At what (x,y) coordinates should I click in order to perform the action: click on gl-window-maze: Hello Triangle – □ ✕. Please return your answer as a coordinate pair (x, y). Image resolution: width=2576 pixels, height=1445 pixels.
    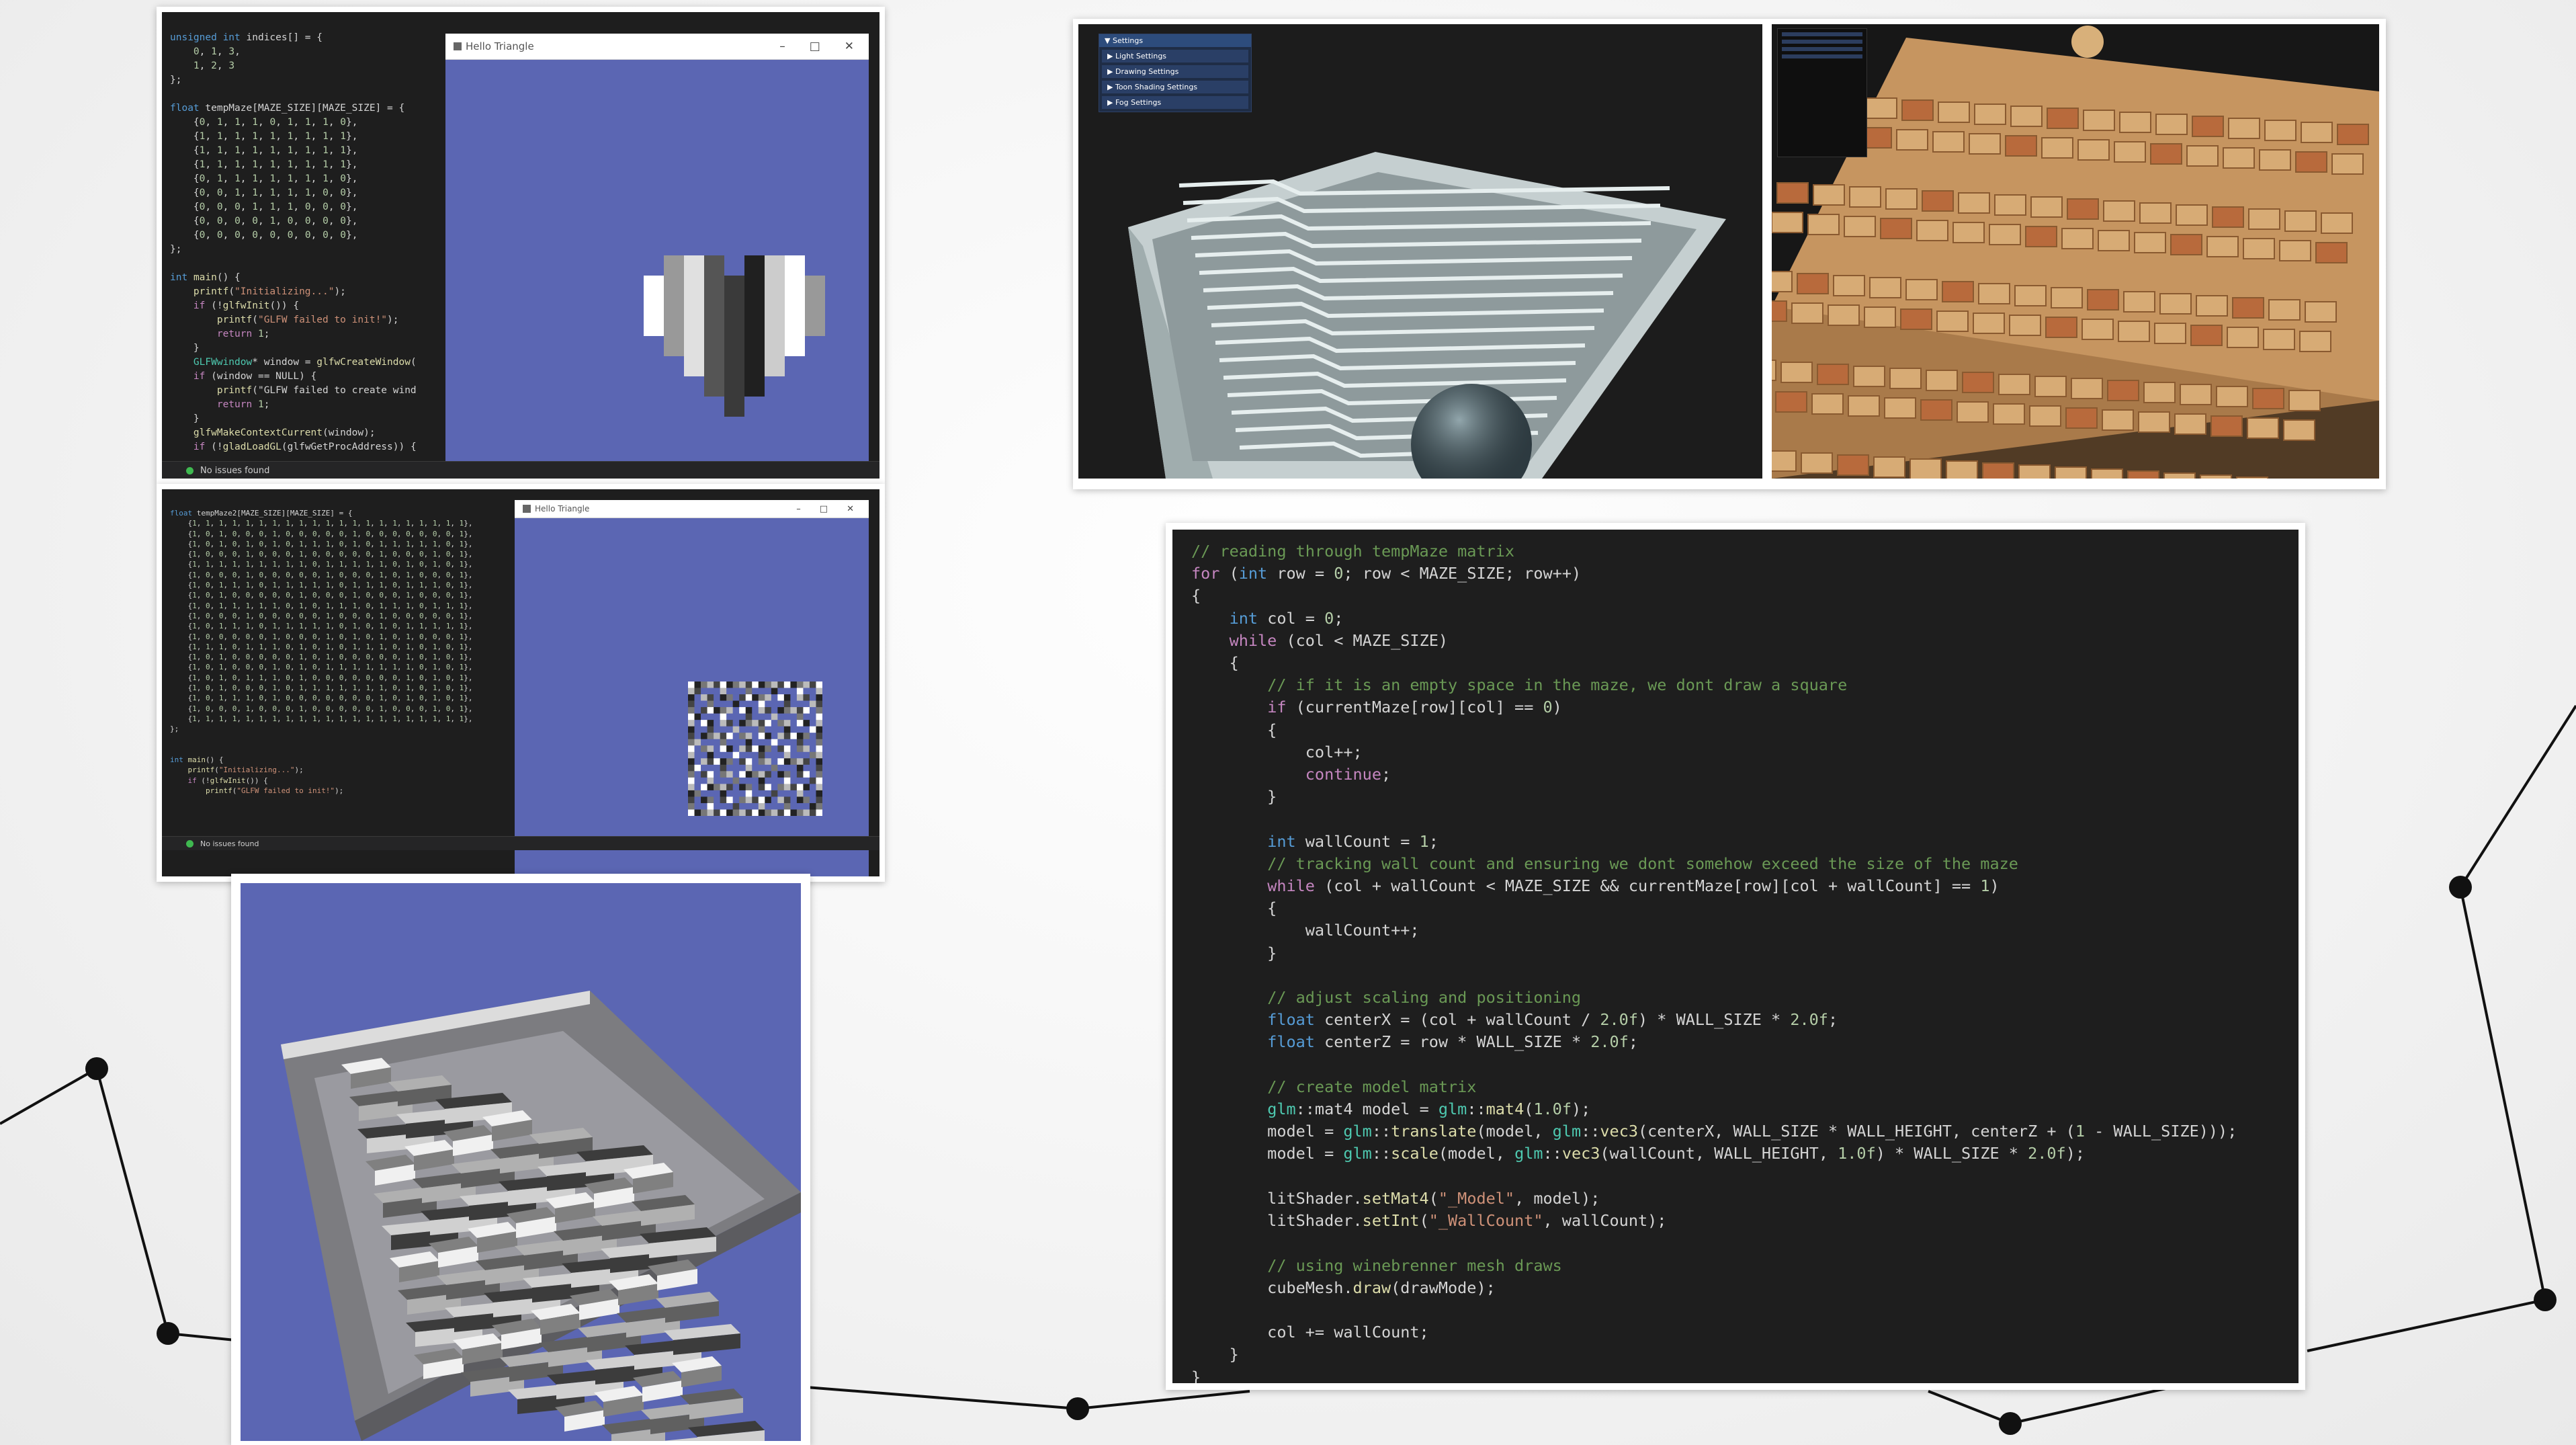
    Looking at the image, I should click on (692, 688).